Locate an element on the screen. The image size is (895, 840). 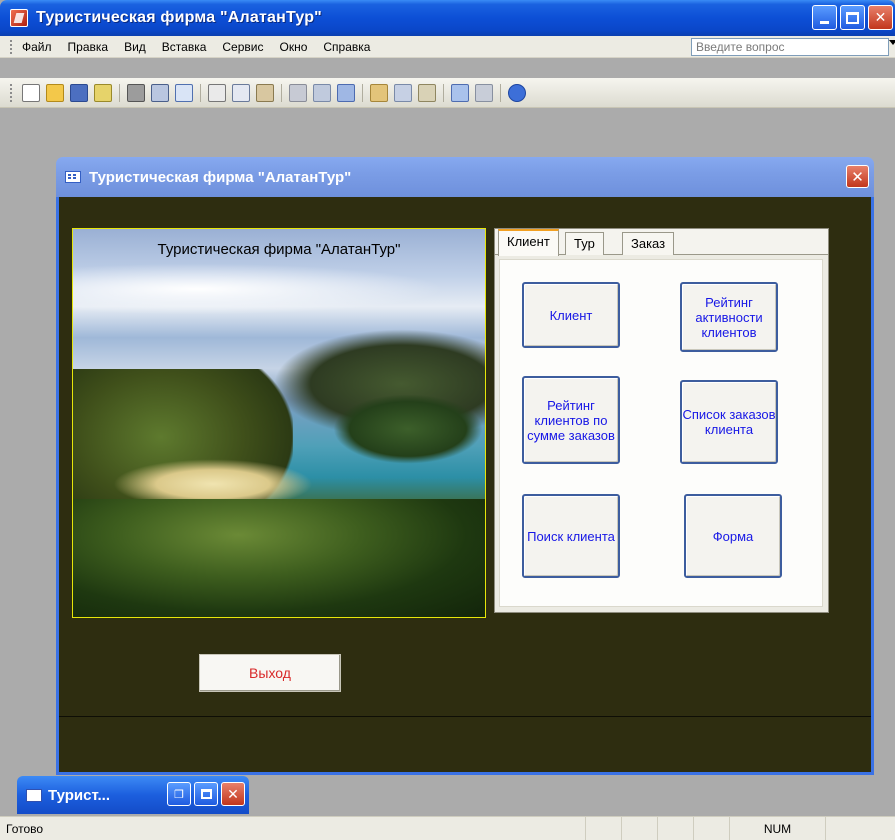
menu-window: Окно is located at coordinates (293, 47).